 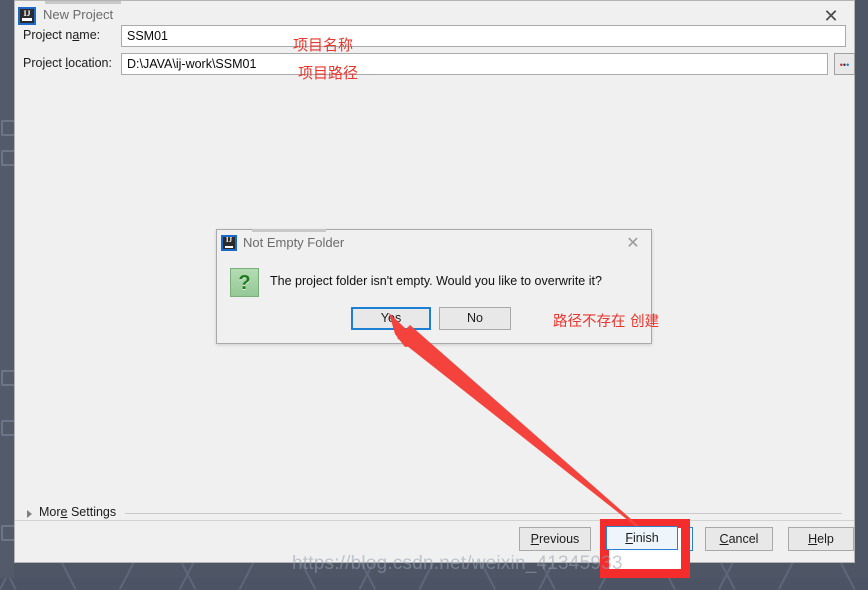 I want to click on ellipsis-icon: •••, so click(x=844, y=65).